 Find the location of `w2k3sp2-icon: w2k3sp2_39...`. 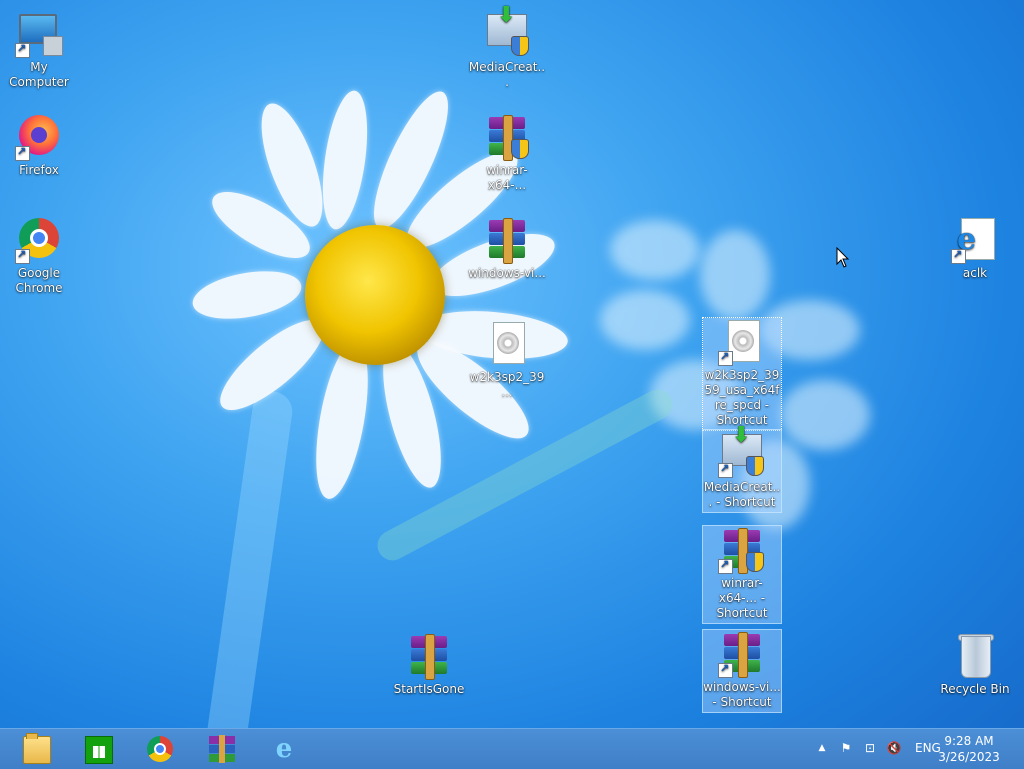

w2k3sp2-icon: w2k3sp2_39... is located at coordinates (507, 360).